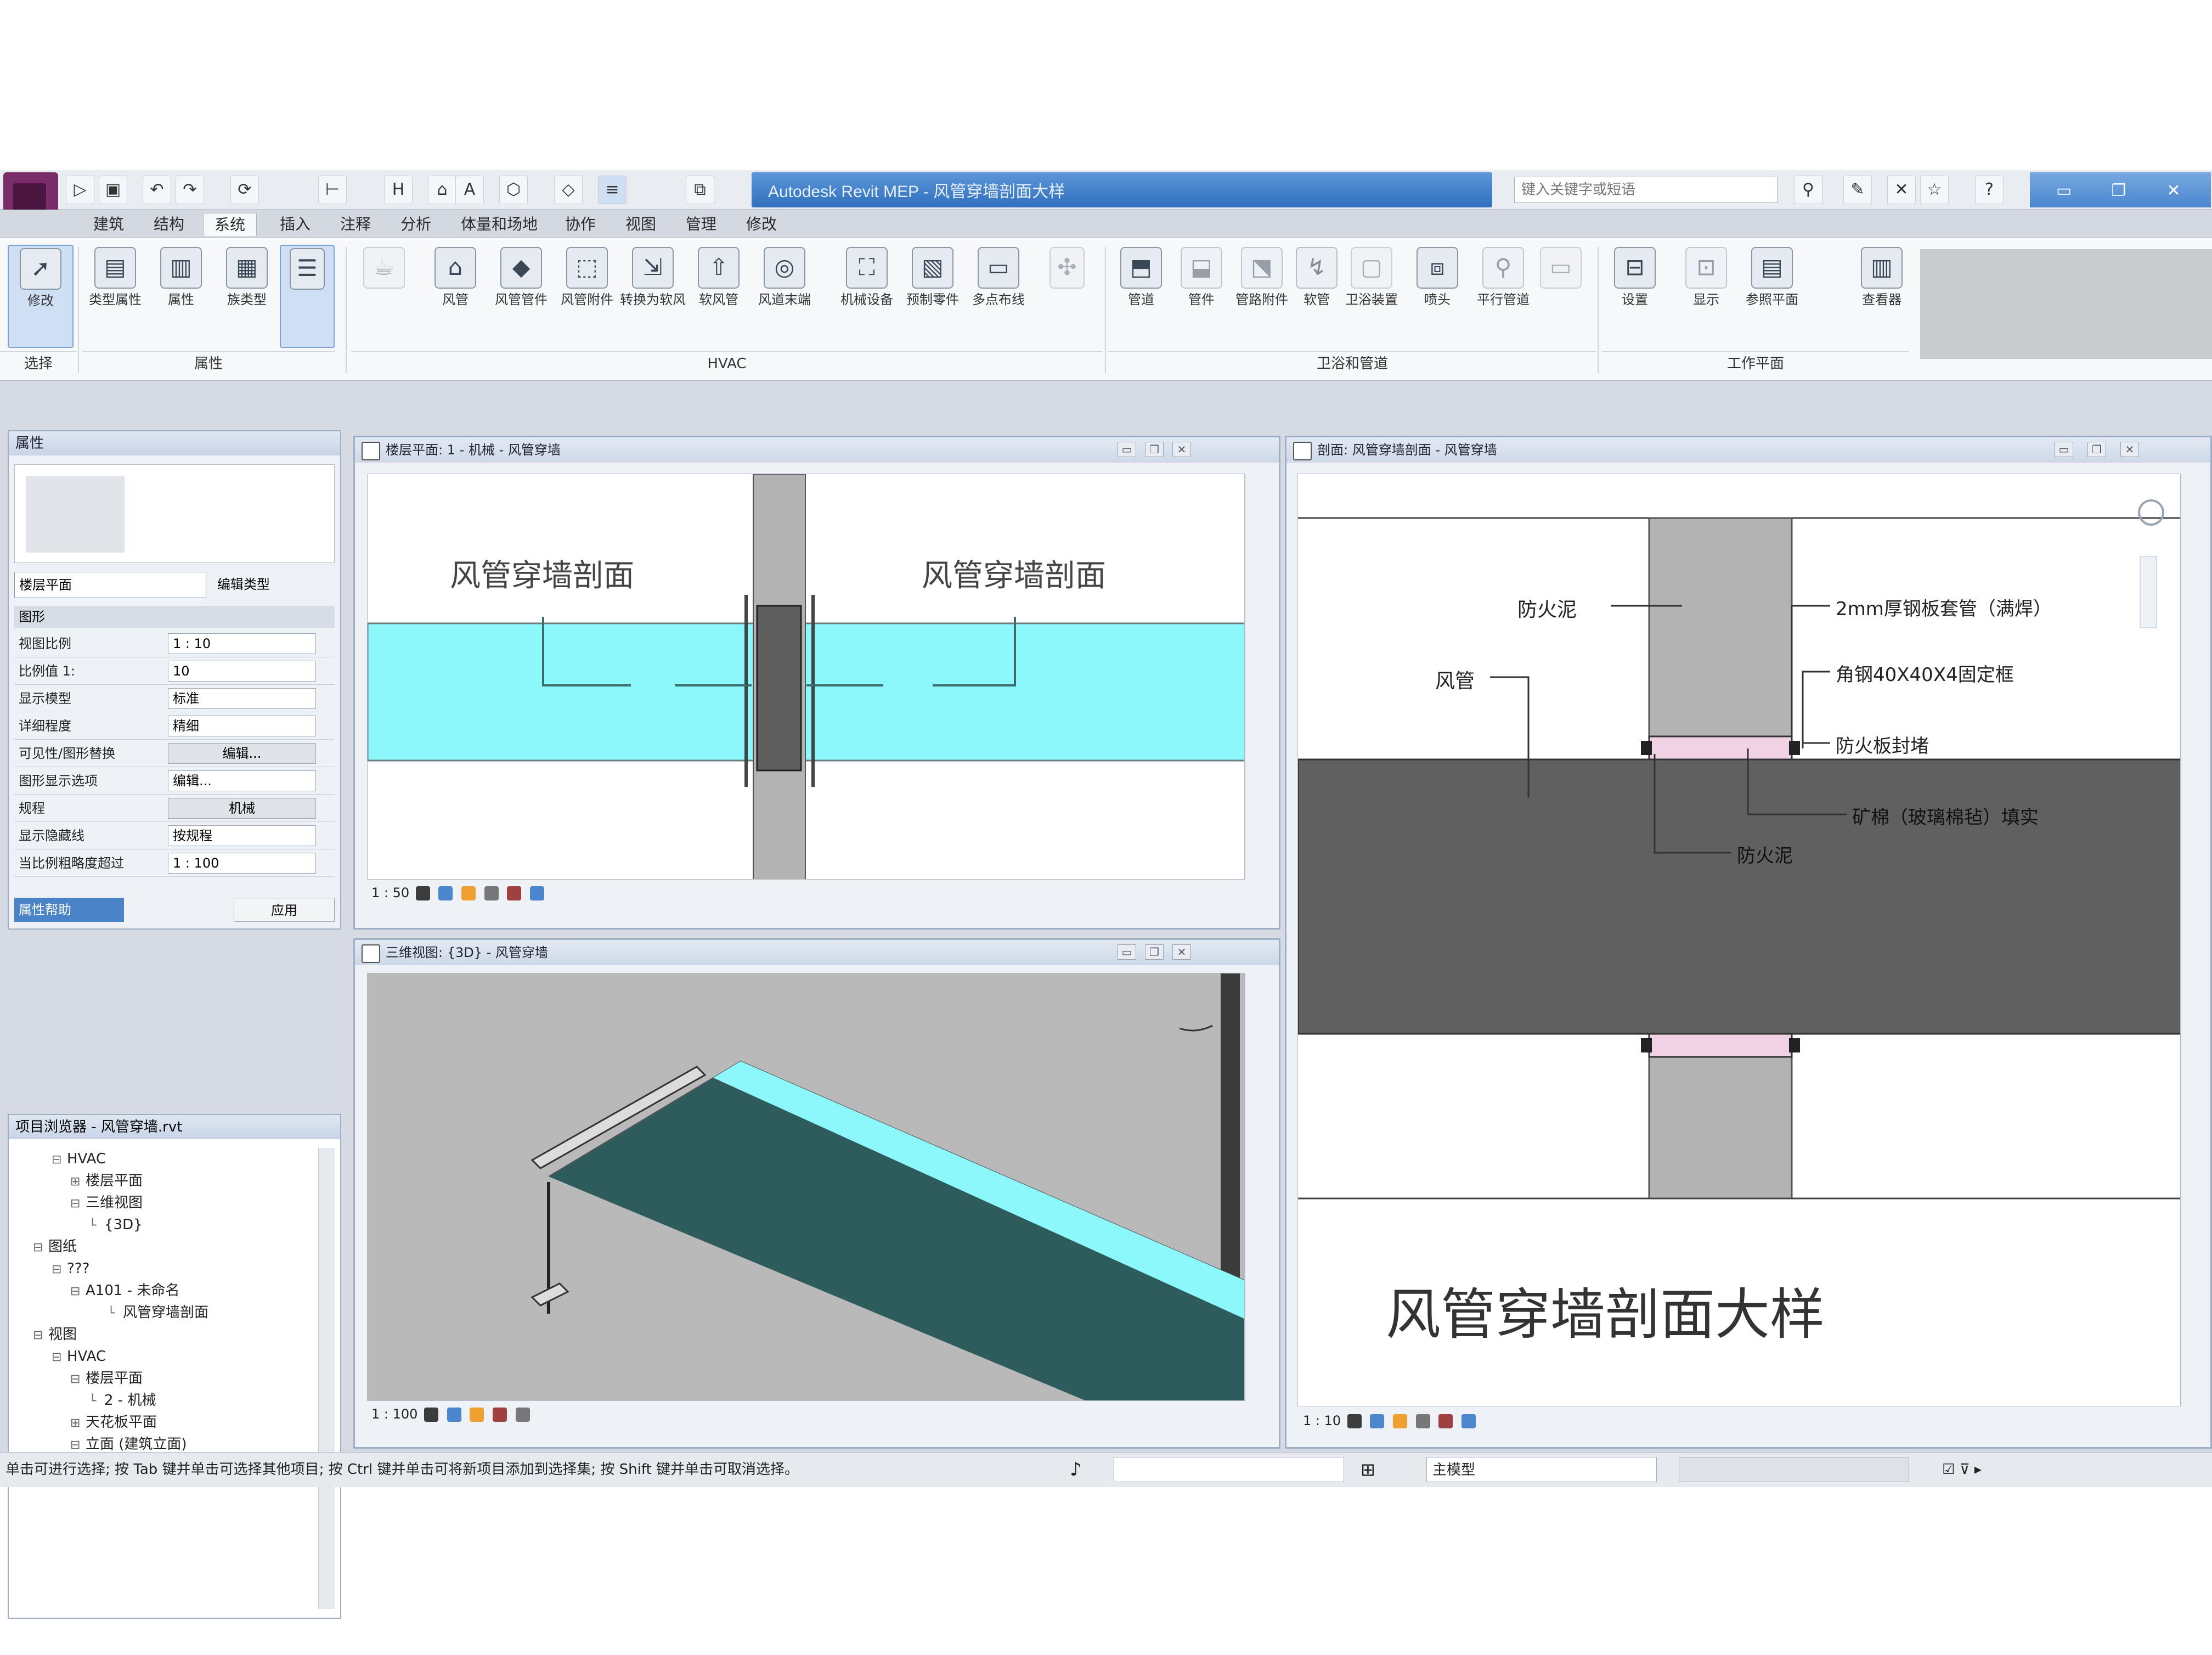 The image size is (2212, 1655). What do you see at coordinates (1252, 677) in the screenshot?
I see `plan-scrollbar` at bounding box center [1252, 677].